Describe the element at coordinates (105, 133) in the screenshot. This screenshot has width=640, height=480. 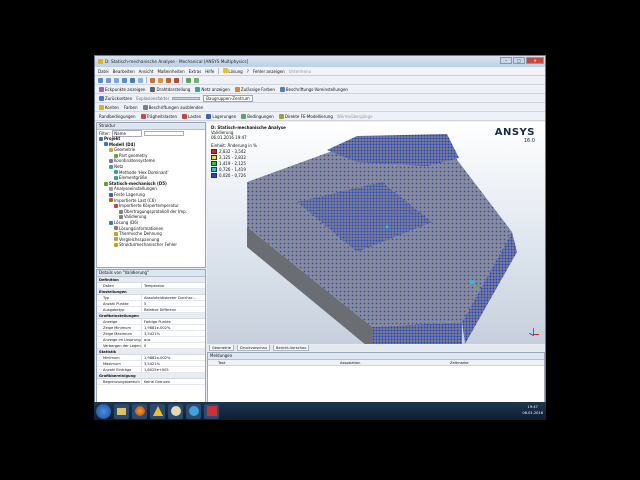
I see `filter-label: Filter:` at that location.